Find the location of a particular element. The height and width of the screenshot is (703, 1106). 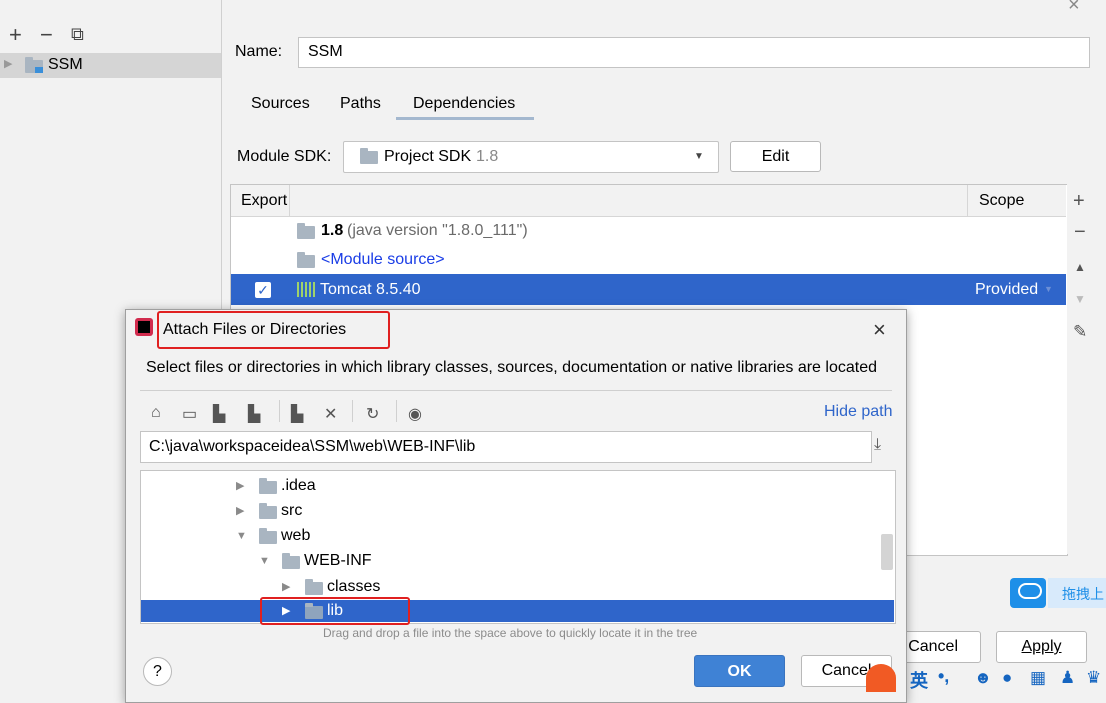

name-field: SSM is located at coordinates (694, 52).